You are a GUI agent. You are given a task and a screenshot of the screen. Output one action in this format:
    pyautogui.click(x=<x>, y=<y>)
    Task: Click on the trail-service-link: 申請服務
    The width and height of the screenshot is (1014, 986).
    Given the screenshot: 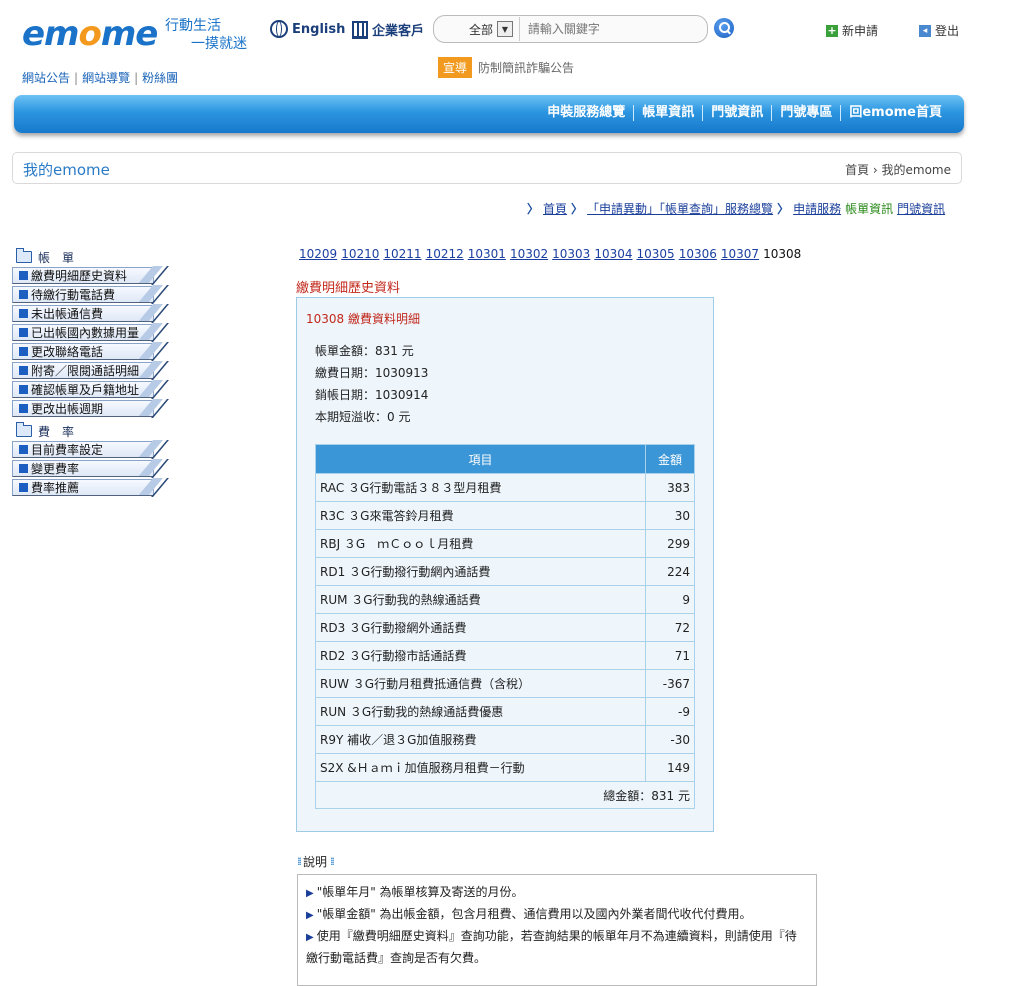 What is the action you would take?
    pyautogui.click(x=817, y=208)
    